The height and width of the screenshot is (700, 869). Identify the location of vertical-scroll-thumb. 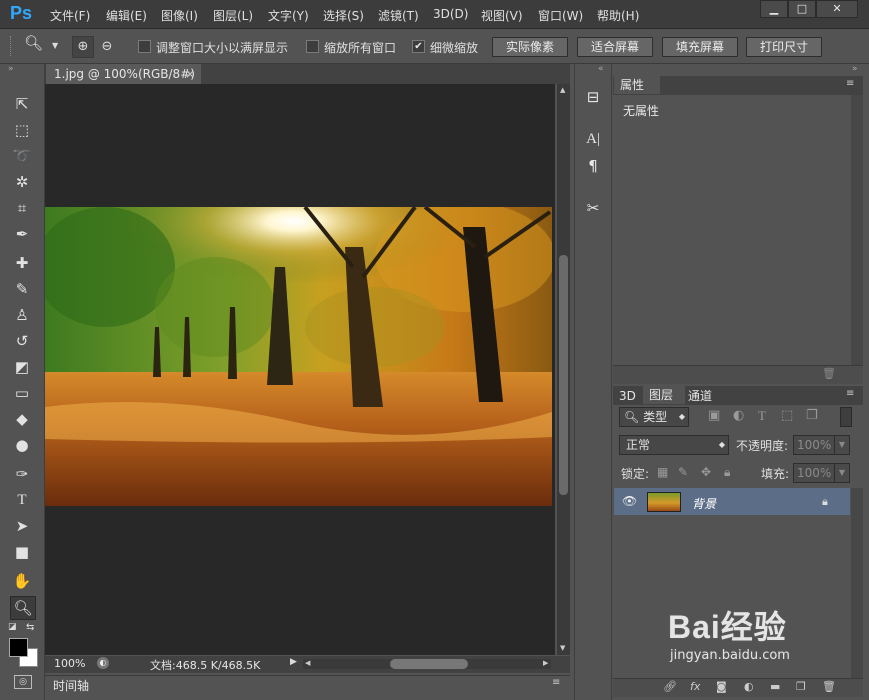
(563, 375).